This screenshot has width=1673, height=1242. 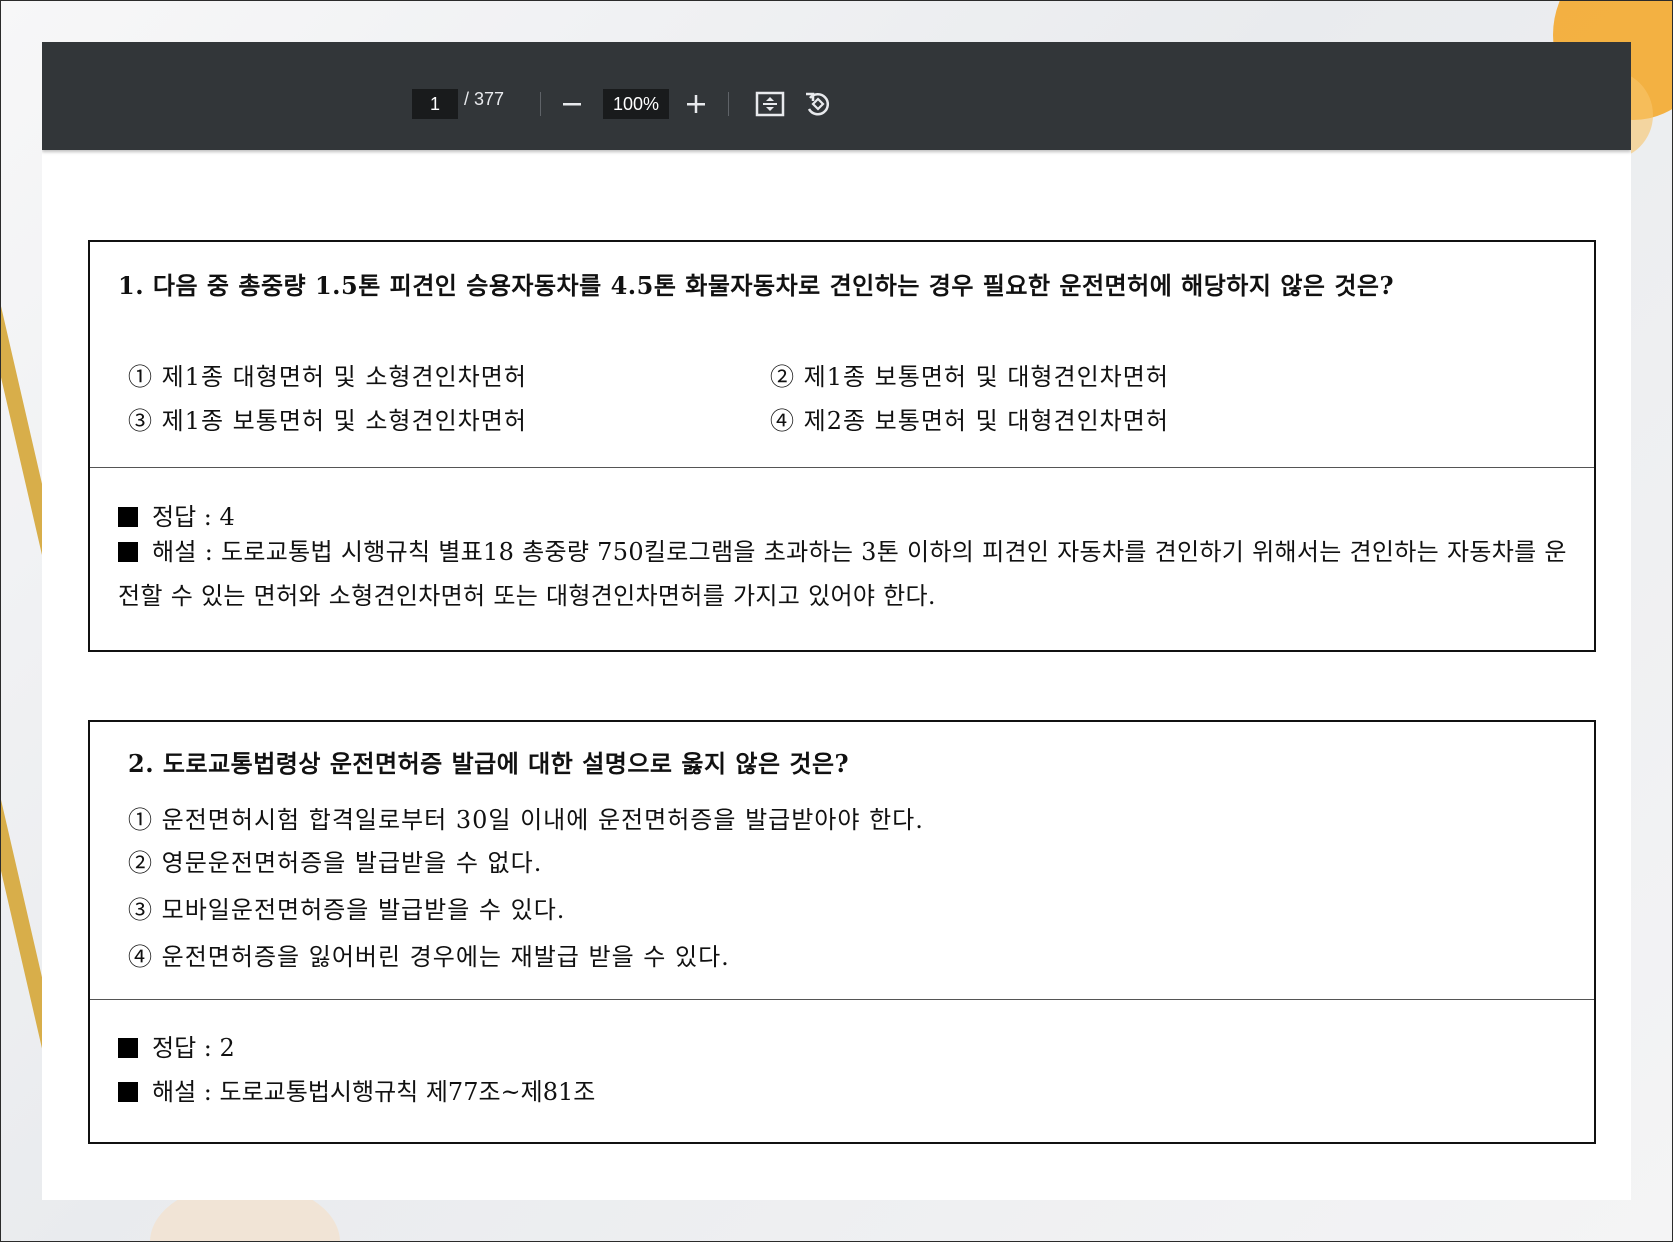 What do you see at coordinates (335, 863) in the screenshot?
I see `option-2: ② 영문운전면허증을 발급받을 수 없다.` at bounding box center [335, 863].